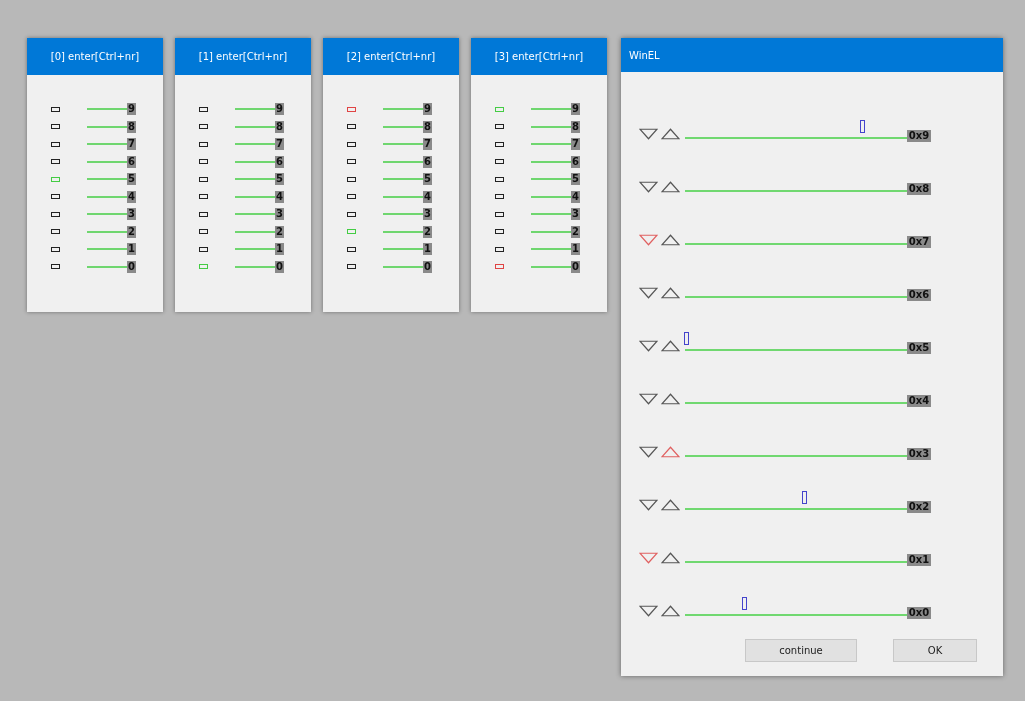 The height and width of the screenshot is (701, 1025). I want to click on value-label: 0x7, so click(919, 242).